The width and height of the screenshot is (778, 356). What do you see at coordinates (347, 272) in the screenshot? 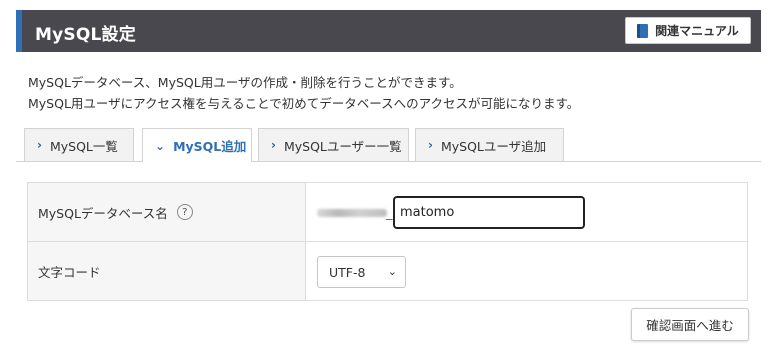
I see `charset-select-value: UTF-8` at bounding box center [347, 272].